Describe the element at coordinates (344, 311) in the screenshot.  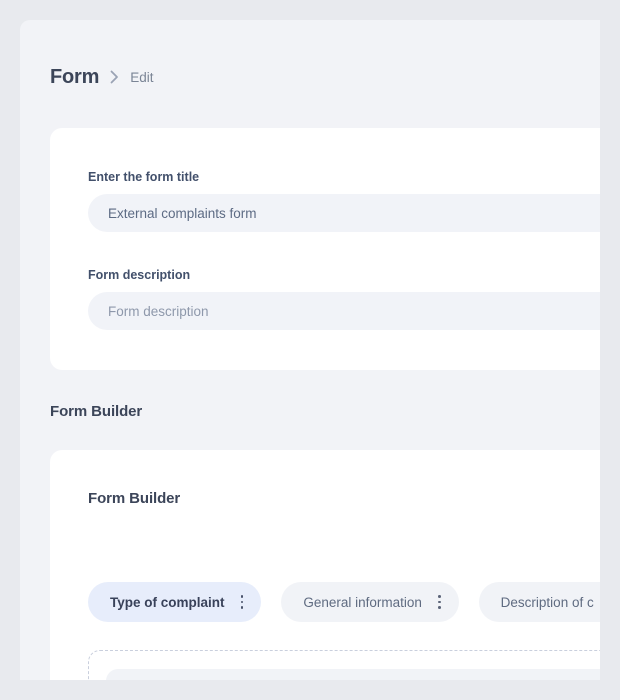
I see `form-description-input: Form description` at that location.